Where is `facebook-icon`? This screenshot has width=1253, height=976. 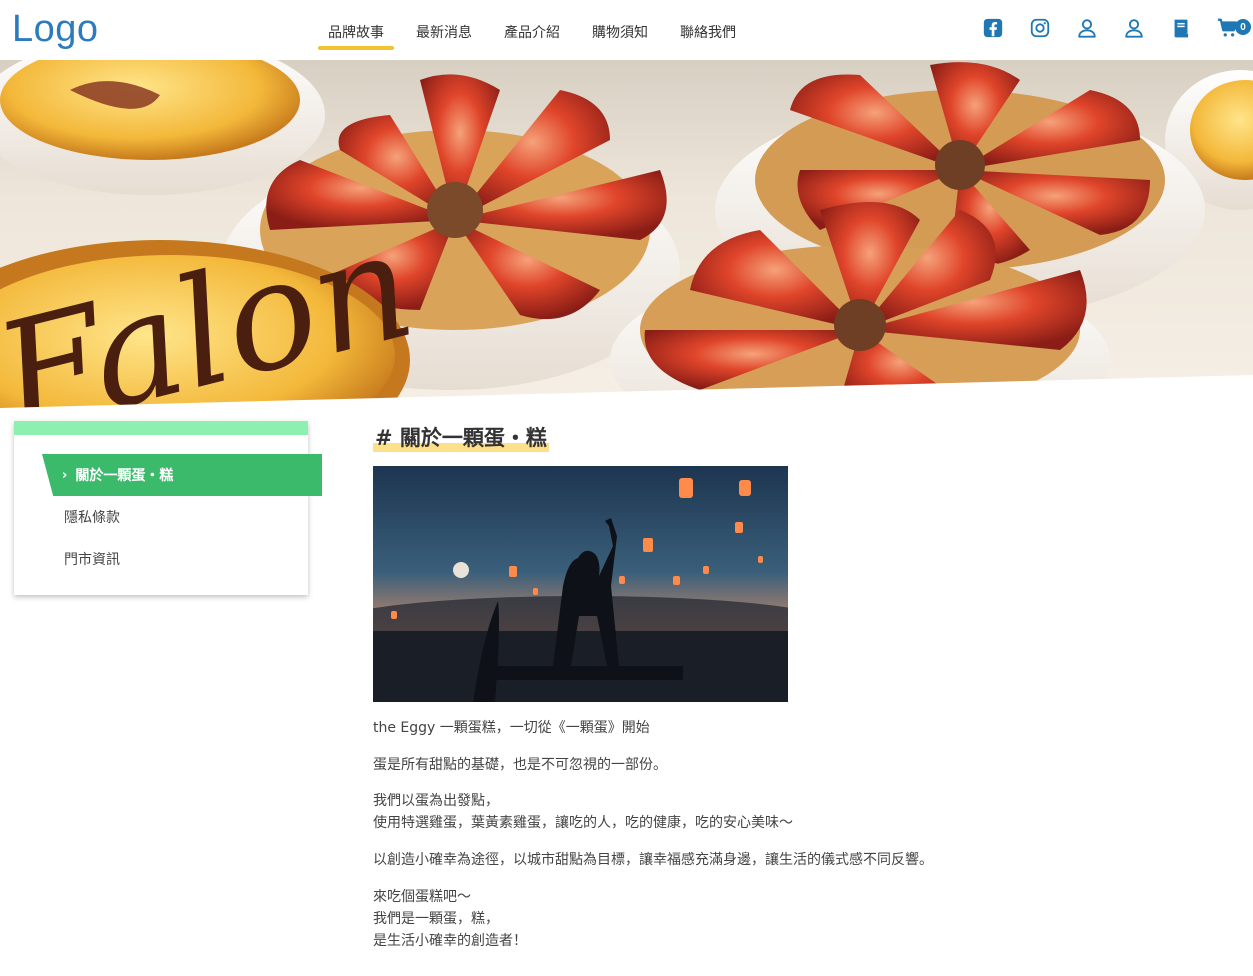 facebook-icon is located at coordinates (993, 28).